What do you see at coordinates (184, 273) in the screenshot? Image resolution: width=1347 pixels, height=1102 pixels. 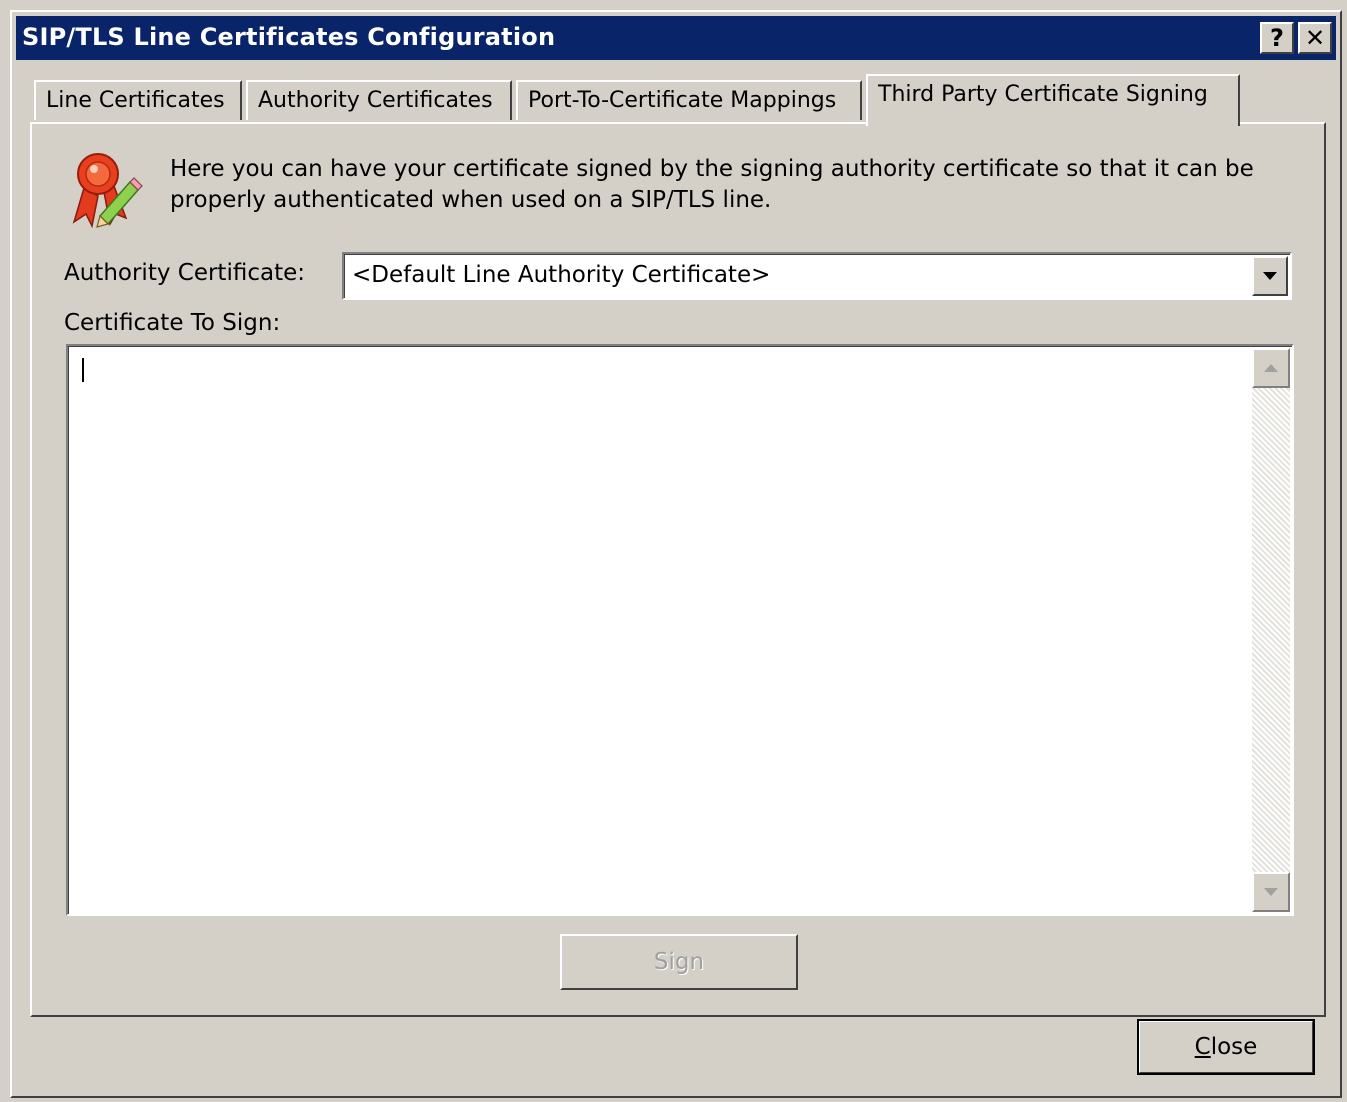 I see `authority-certificate-label: Authority Certificate:` at bounding box center [184, 273].